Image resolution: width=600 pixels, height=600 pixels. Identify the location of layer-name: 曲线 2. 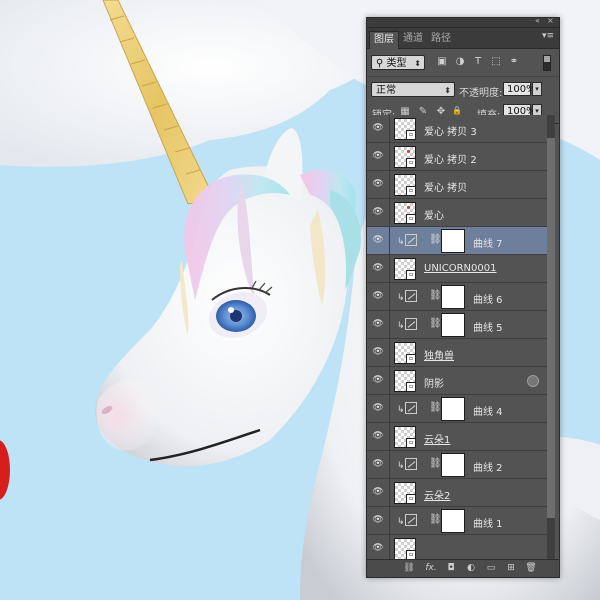
(488, 466).